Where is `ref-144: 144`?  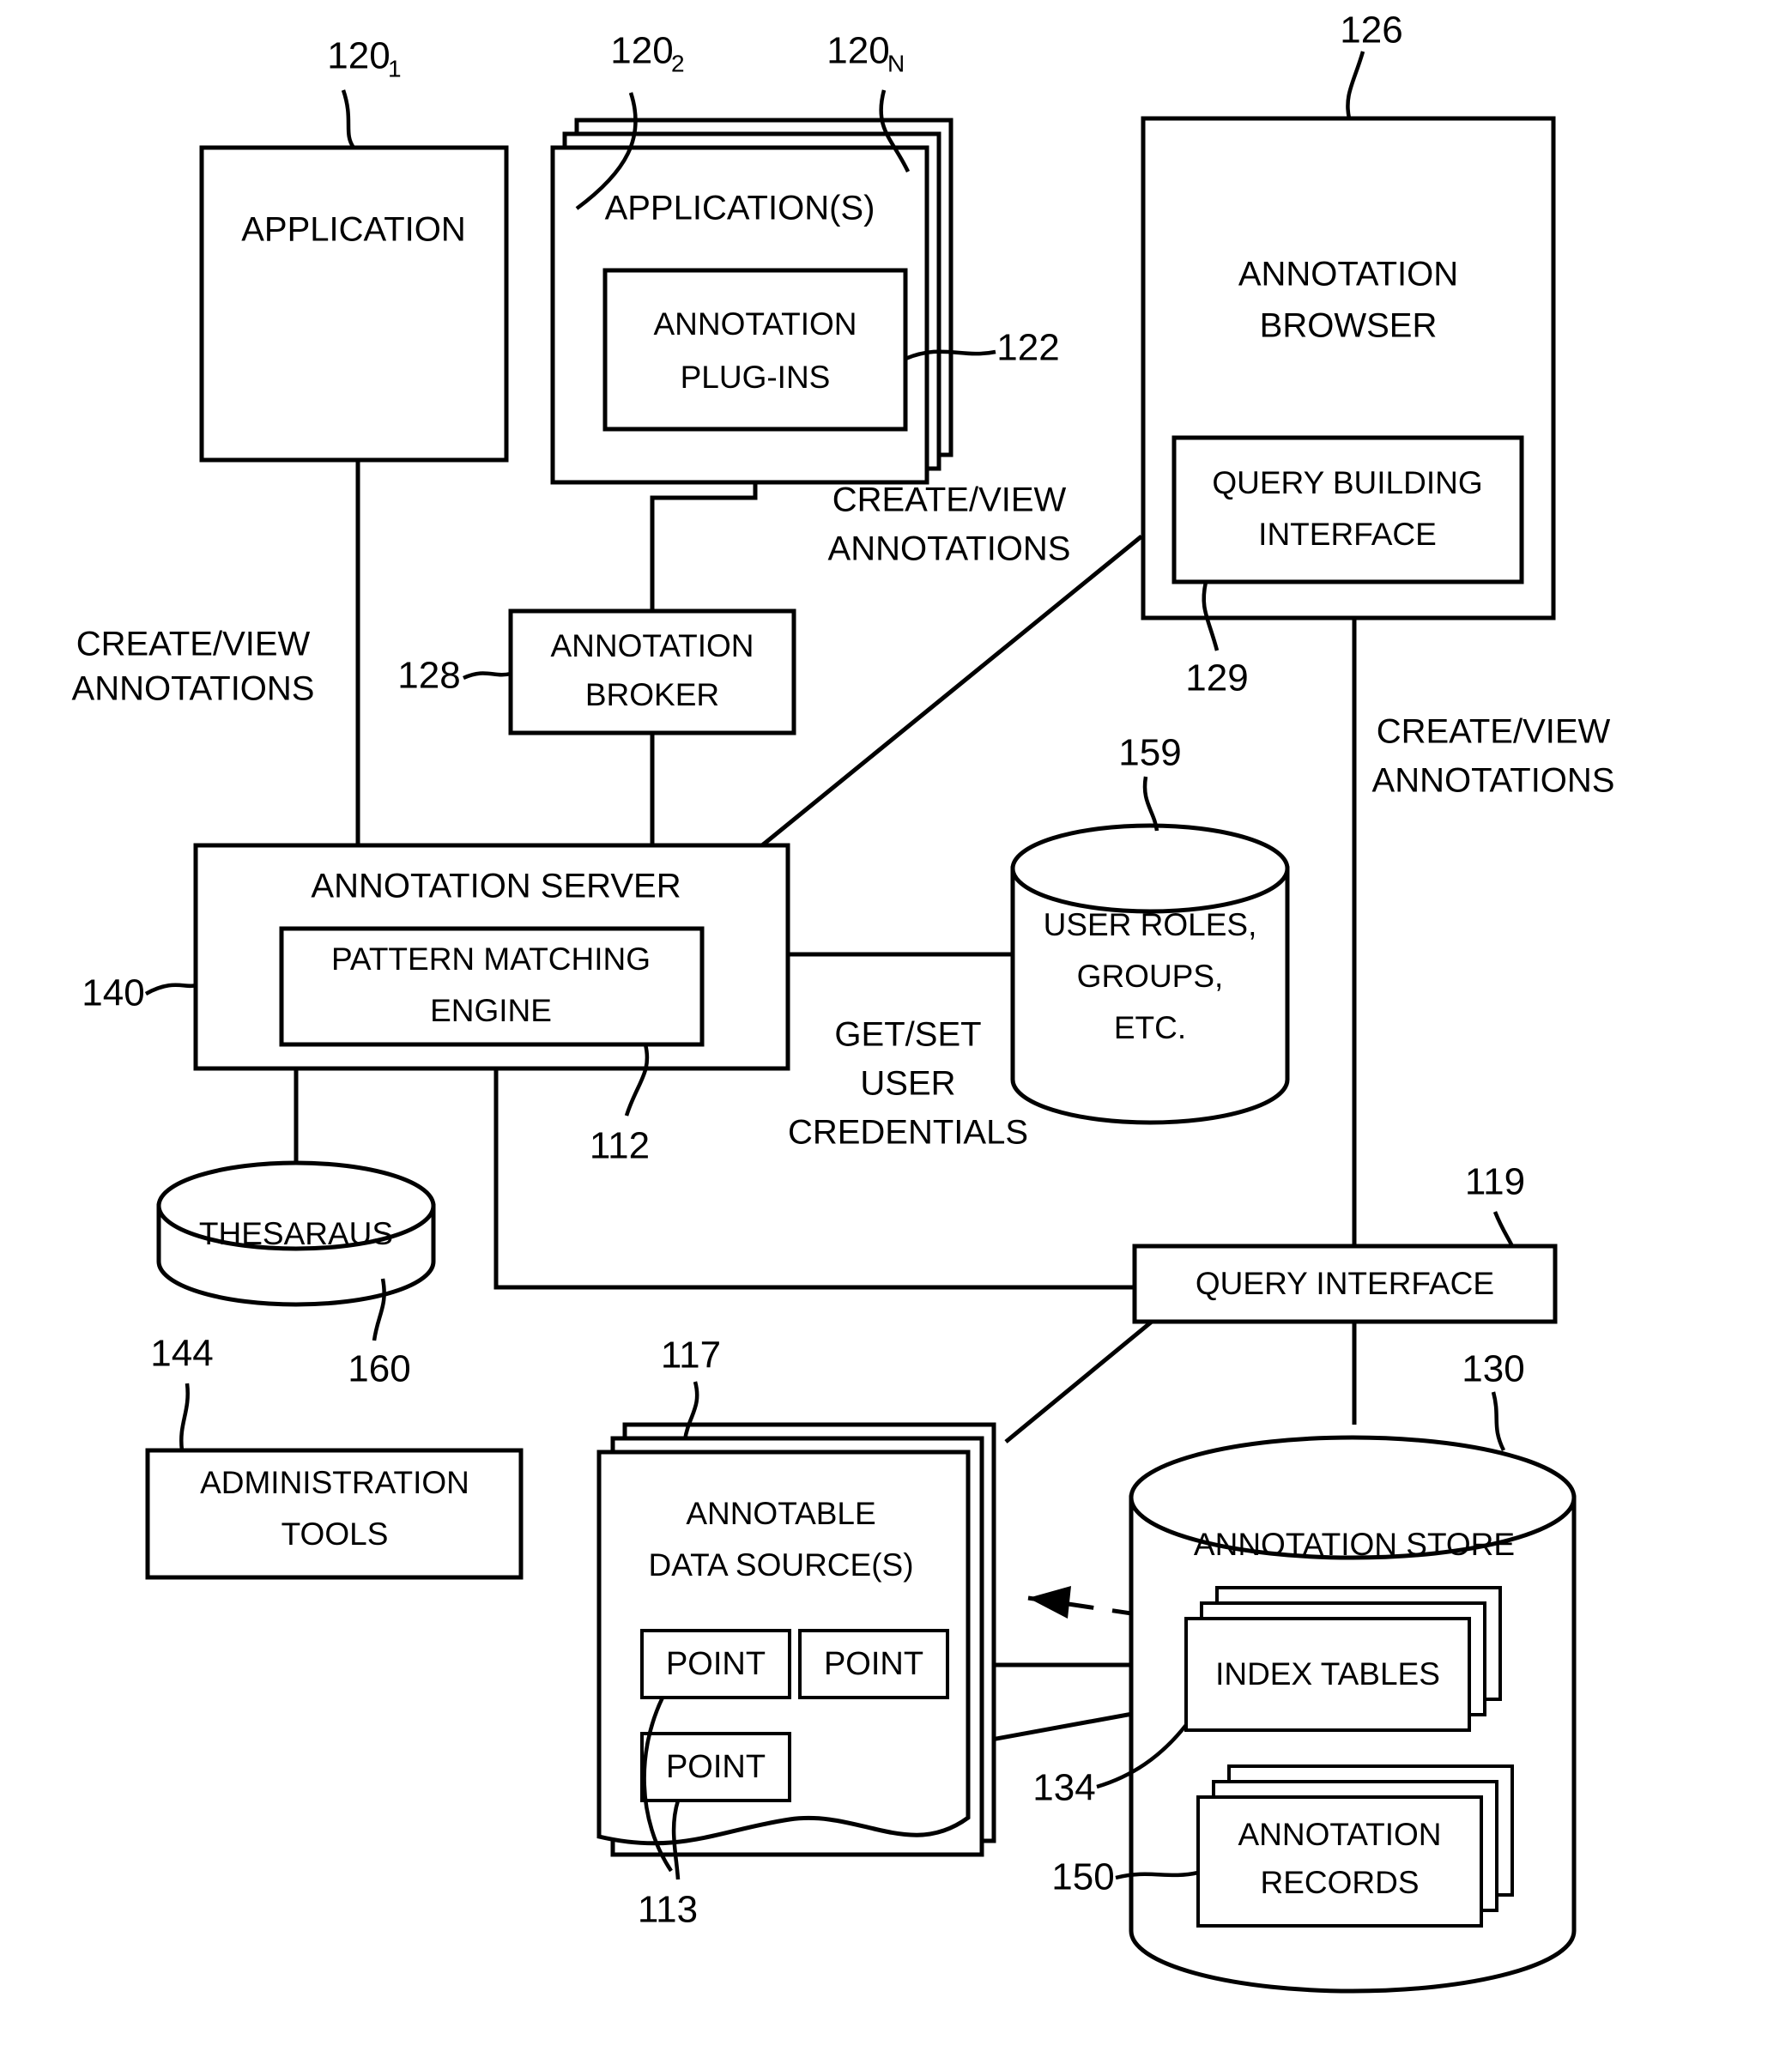 ref-144: 144 is located at coordinates (181, 1354).